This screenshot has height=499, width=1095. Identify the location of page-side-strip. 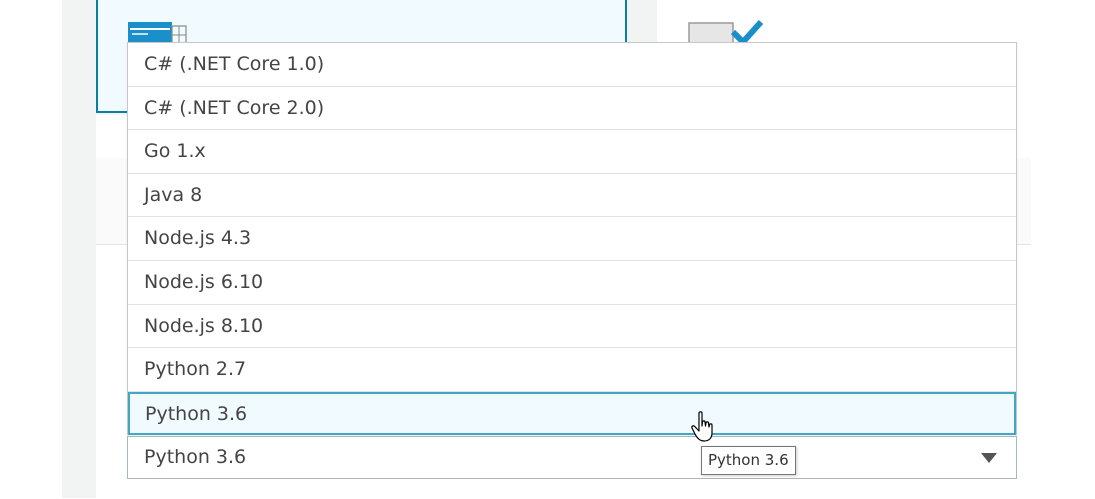
(79, 249).